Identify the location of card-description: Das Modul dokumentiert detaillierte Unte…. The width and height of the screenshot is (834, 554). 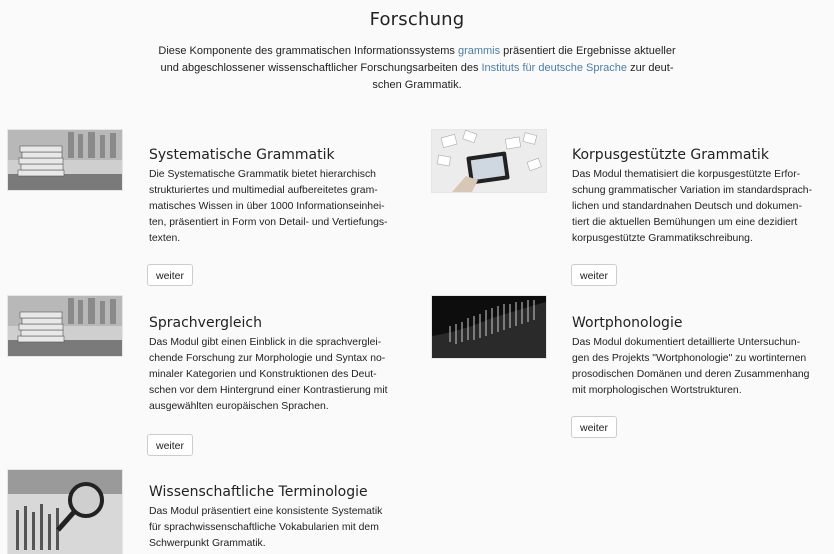
(691, 366).